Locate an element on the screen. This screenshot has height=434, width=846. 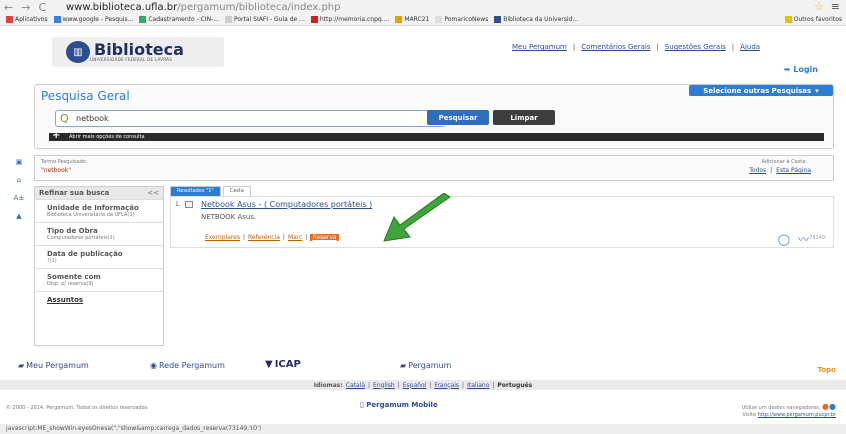
login-button: ➥ Login is located at coordinates (801, 69).